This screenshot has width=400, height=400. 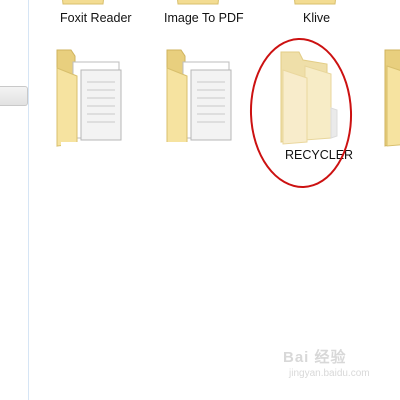 What do you see at coordinates (204, 18) in the screenshot?
I see `folder-label-image-to-pdf: Image To PDF` at bounding box center [204, 18].